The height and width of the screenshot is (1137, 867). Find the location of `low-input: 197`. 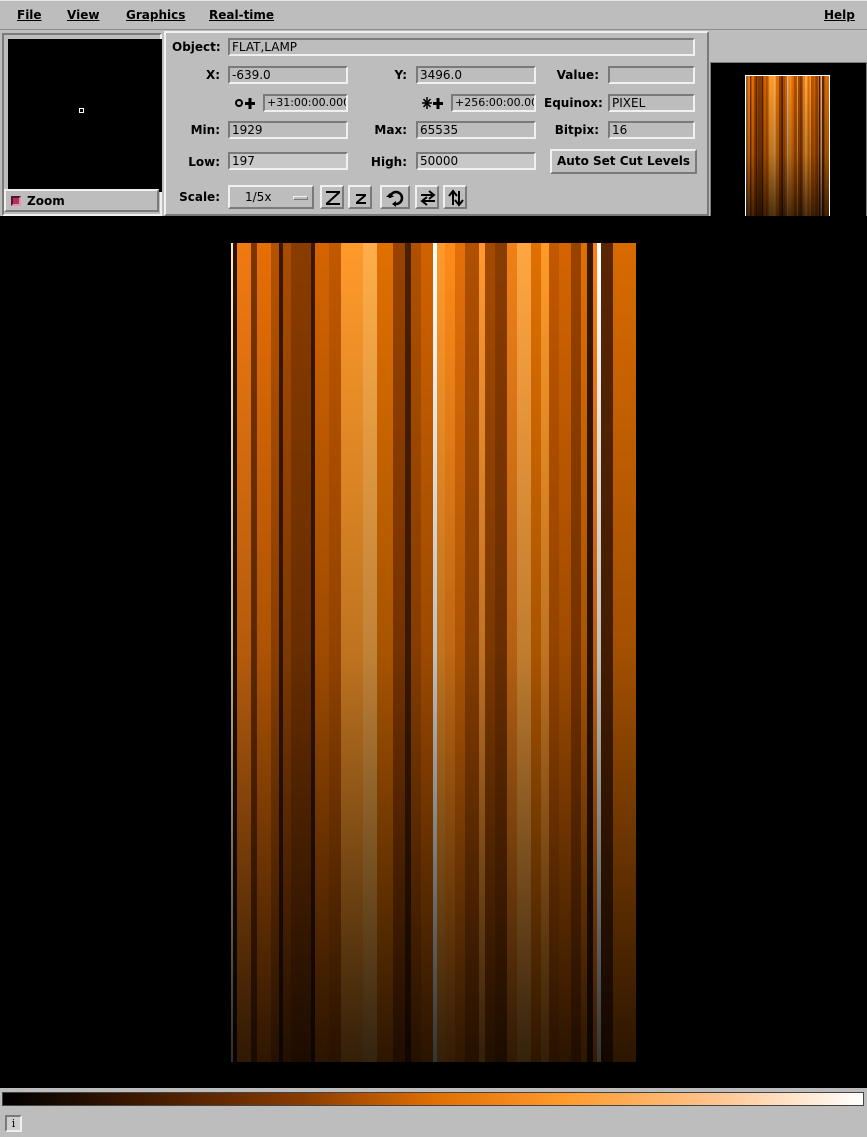

low-input: 197 is located at coordinates (288, 161).